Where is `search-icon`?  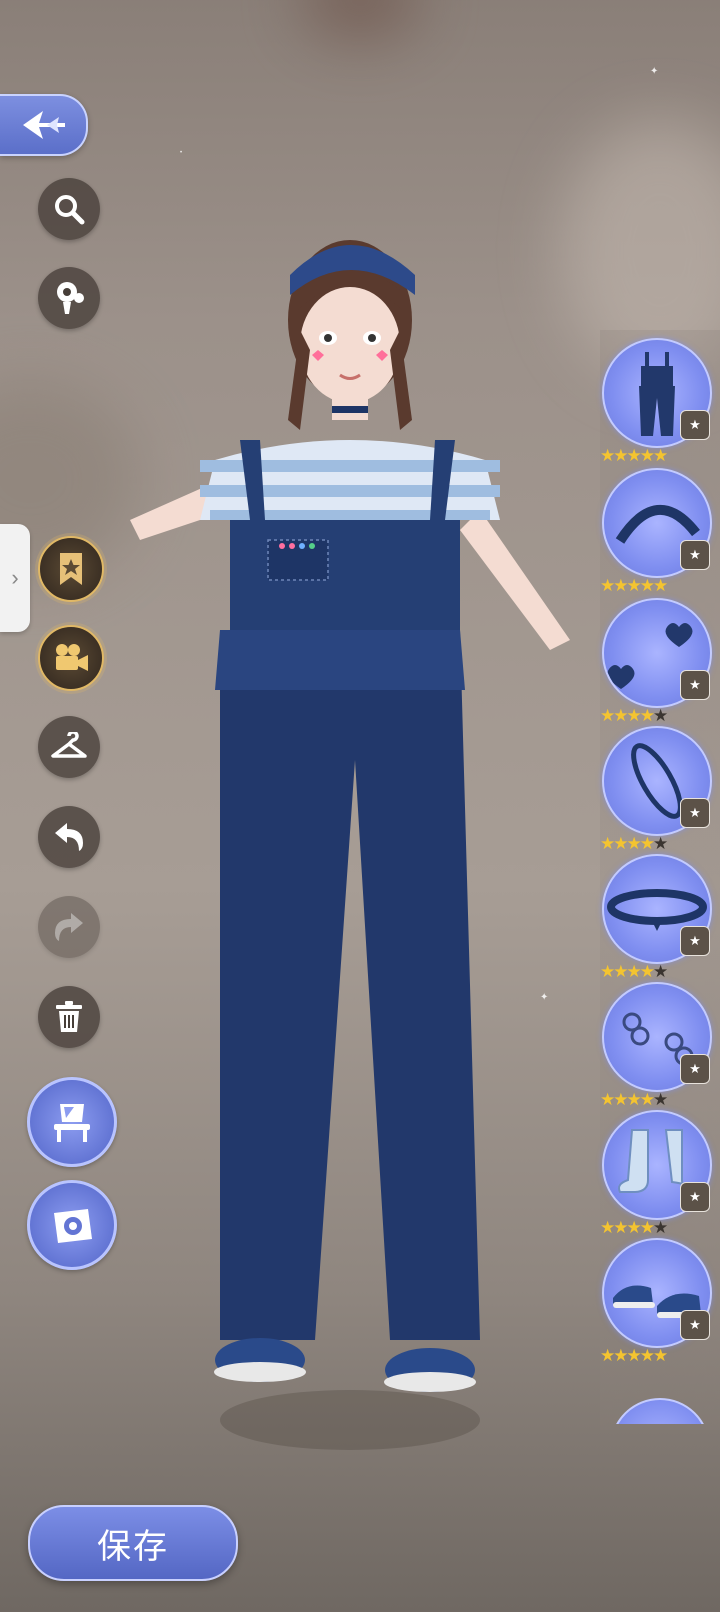
search-icon is located at coordinates (70, 210).